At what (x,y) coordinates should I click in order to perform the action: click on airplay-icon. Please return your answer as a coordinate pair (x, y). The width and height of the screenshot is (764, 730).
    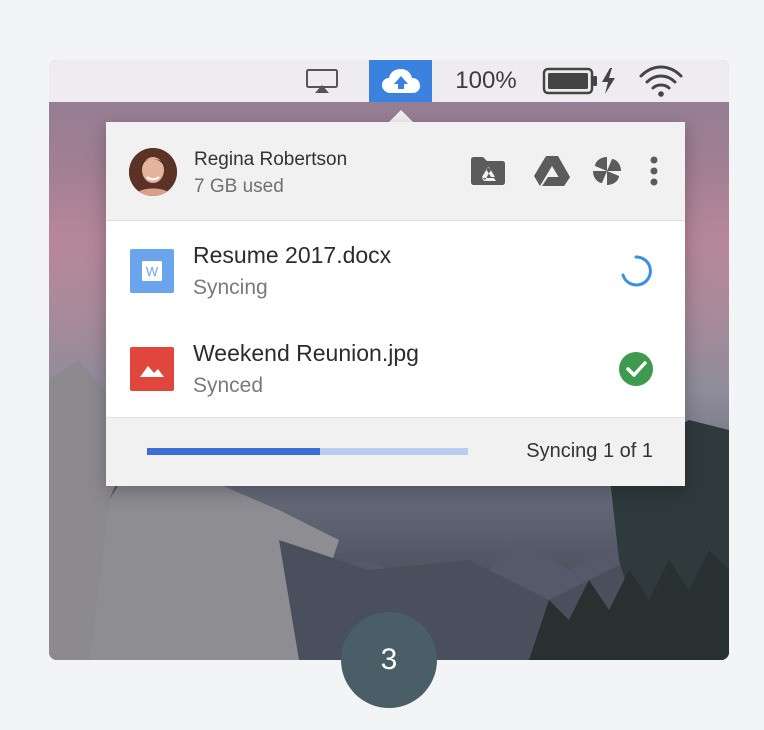
    Looking at the image, I should click on (322, 81).